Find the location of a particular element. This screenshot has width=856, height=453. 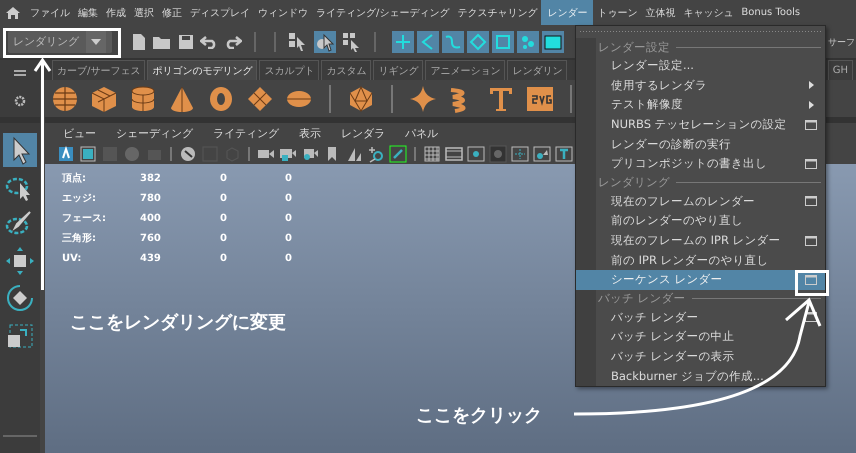

render-menu-item: NURBS テッセレーションの設定 is located at coordinates (700, 124).